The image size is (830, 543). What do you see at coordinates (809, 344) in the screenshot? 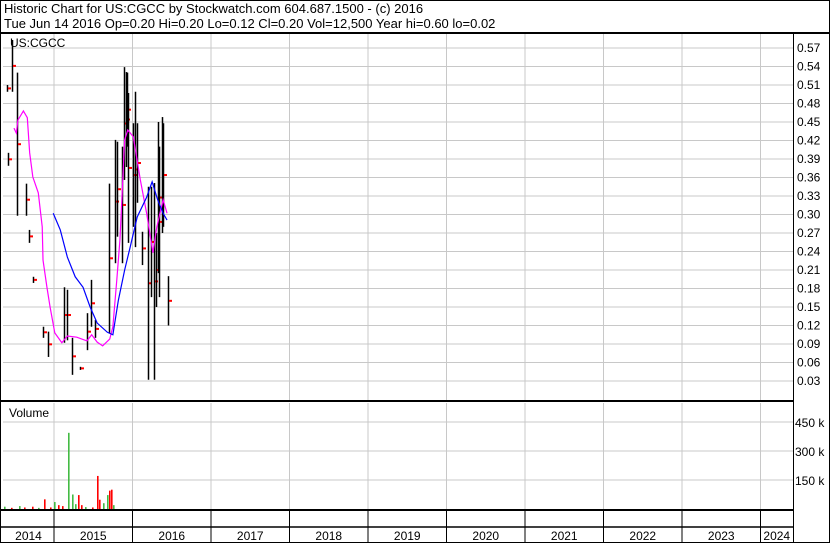
I see `price-tick-label: 0.09` at bounding box center [809, 344].